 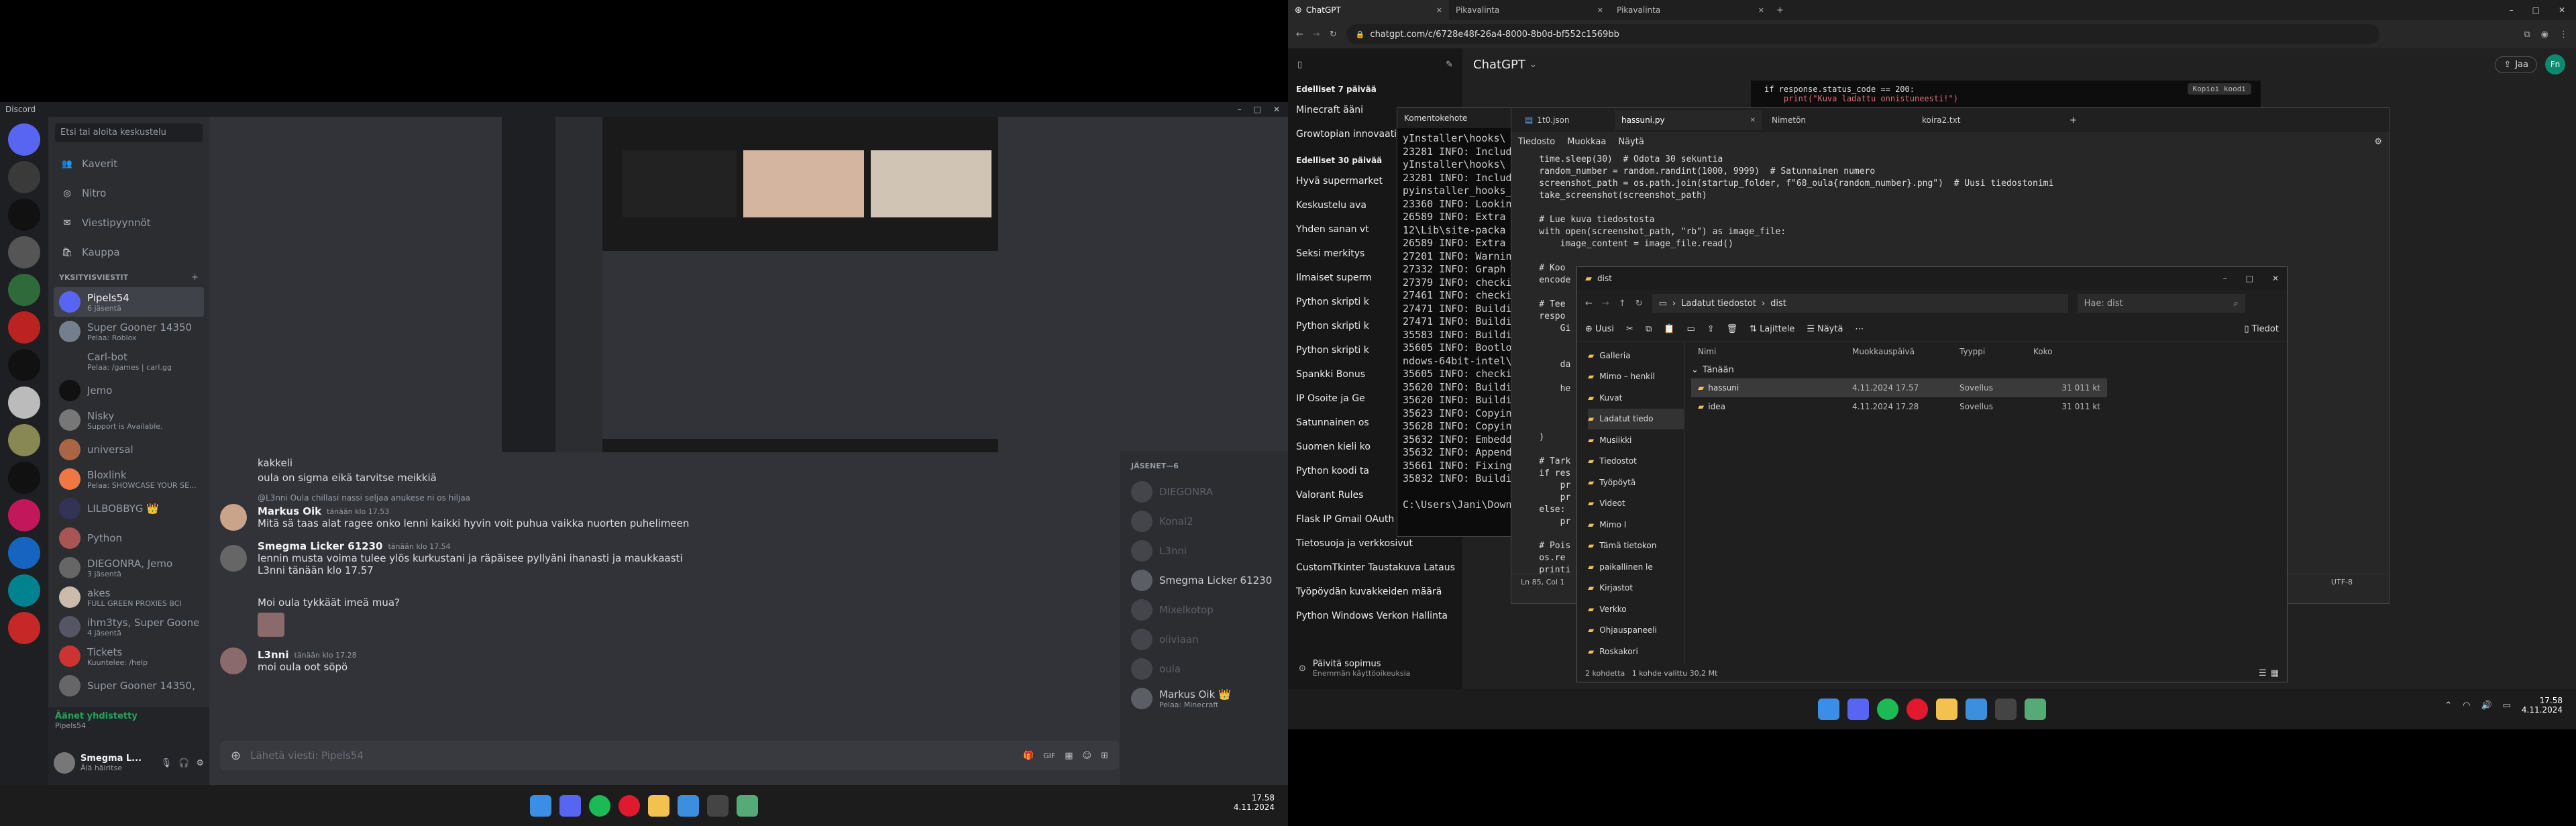 I want to click on headphones-icon: 🎧, so click(x=183, y=763).